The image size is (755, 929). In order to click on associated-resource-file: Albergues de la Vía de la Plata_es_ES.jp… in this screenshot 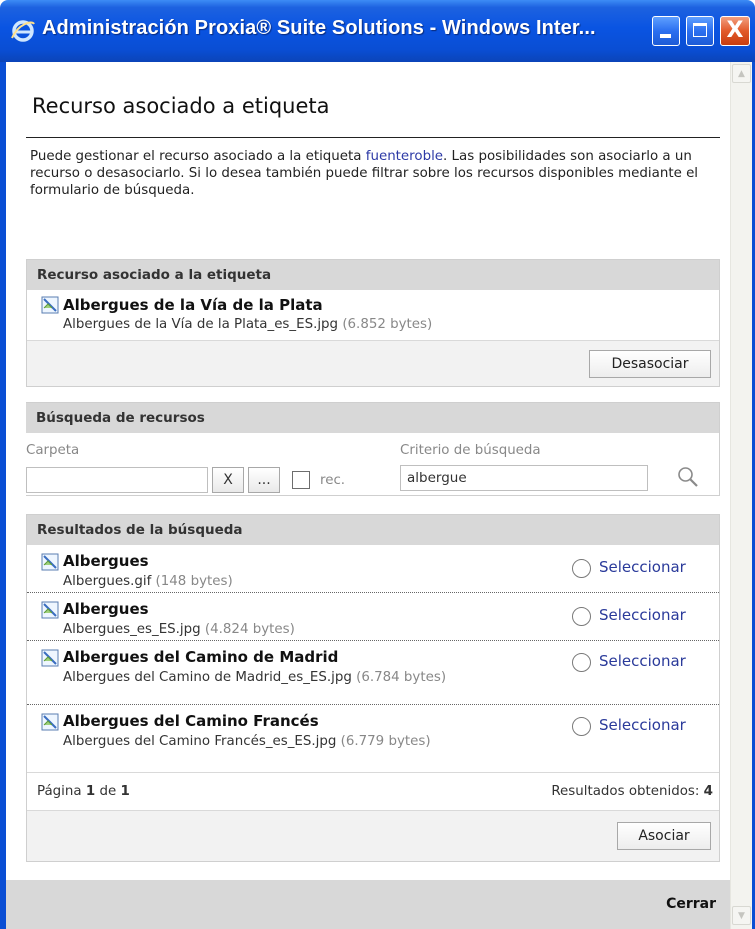, I will do `click(247, 324)`.